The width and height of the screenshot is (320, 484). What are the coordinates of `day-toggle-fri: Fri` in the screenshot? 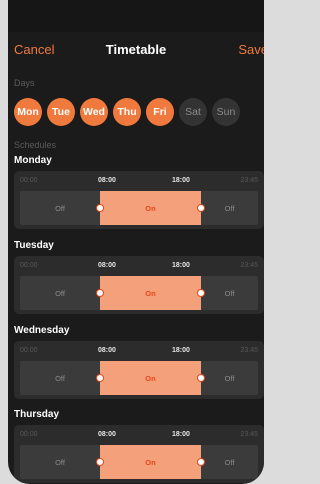 It's located at (160, 112).